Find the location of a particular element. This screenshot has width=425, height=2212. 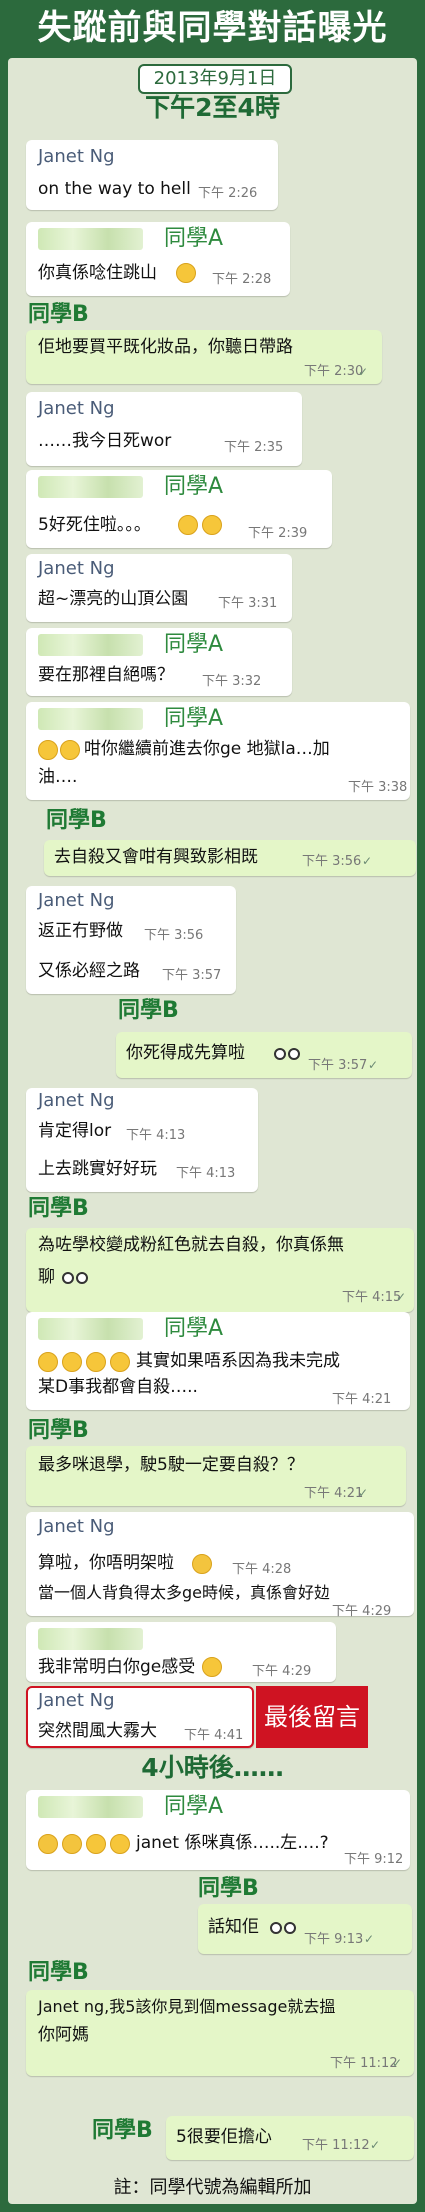

message-text: 去自殺又會咁有興致影相既 is located at coordinates (156, 857).